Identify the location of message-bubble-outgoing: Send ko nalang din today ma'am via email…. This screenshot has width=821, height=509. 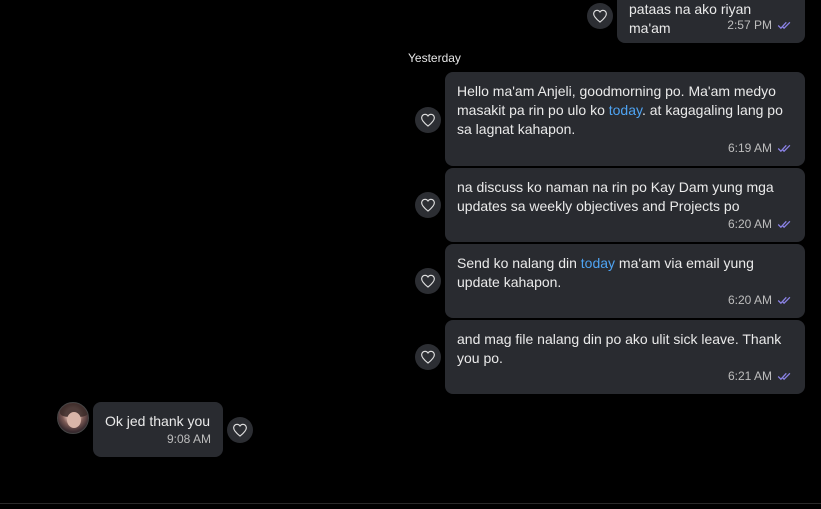
(625, 281).